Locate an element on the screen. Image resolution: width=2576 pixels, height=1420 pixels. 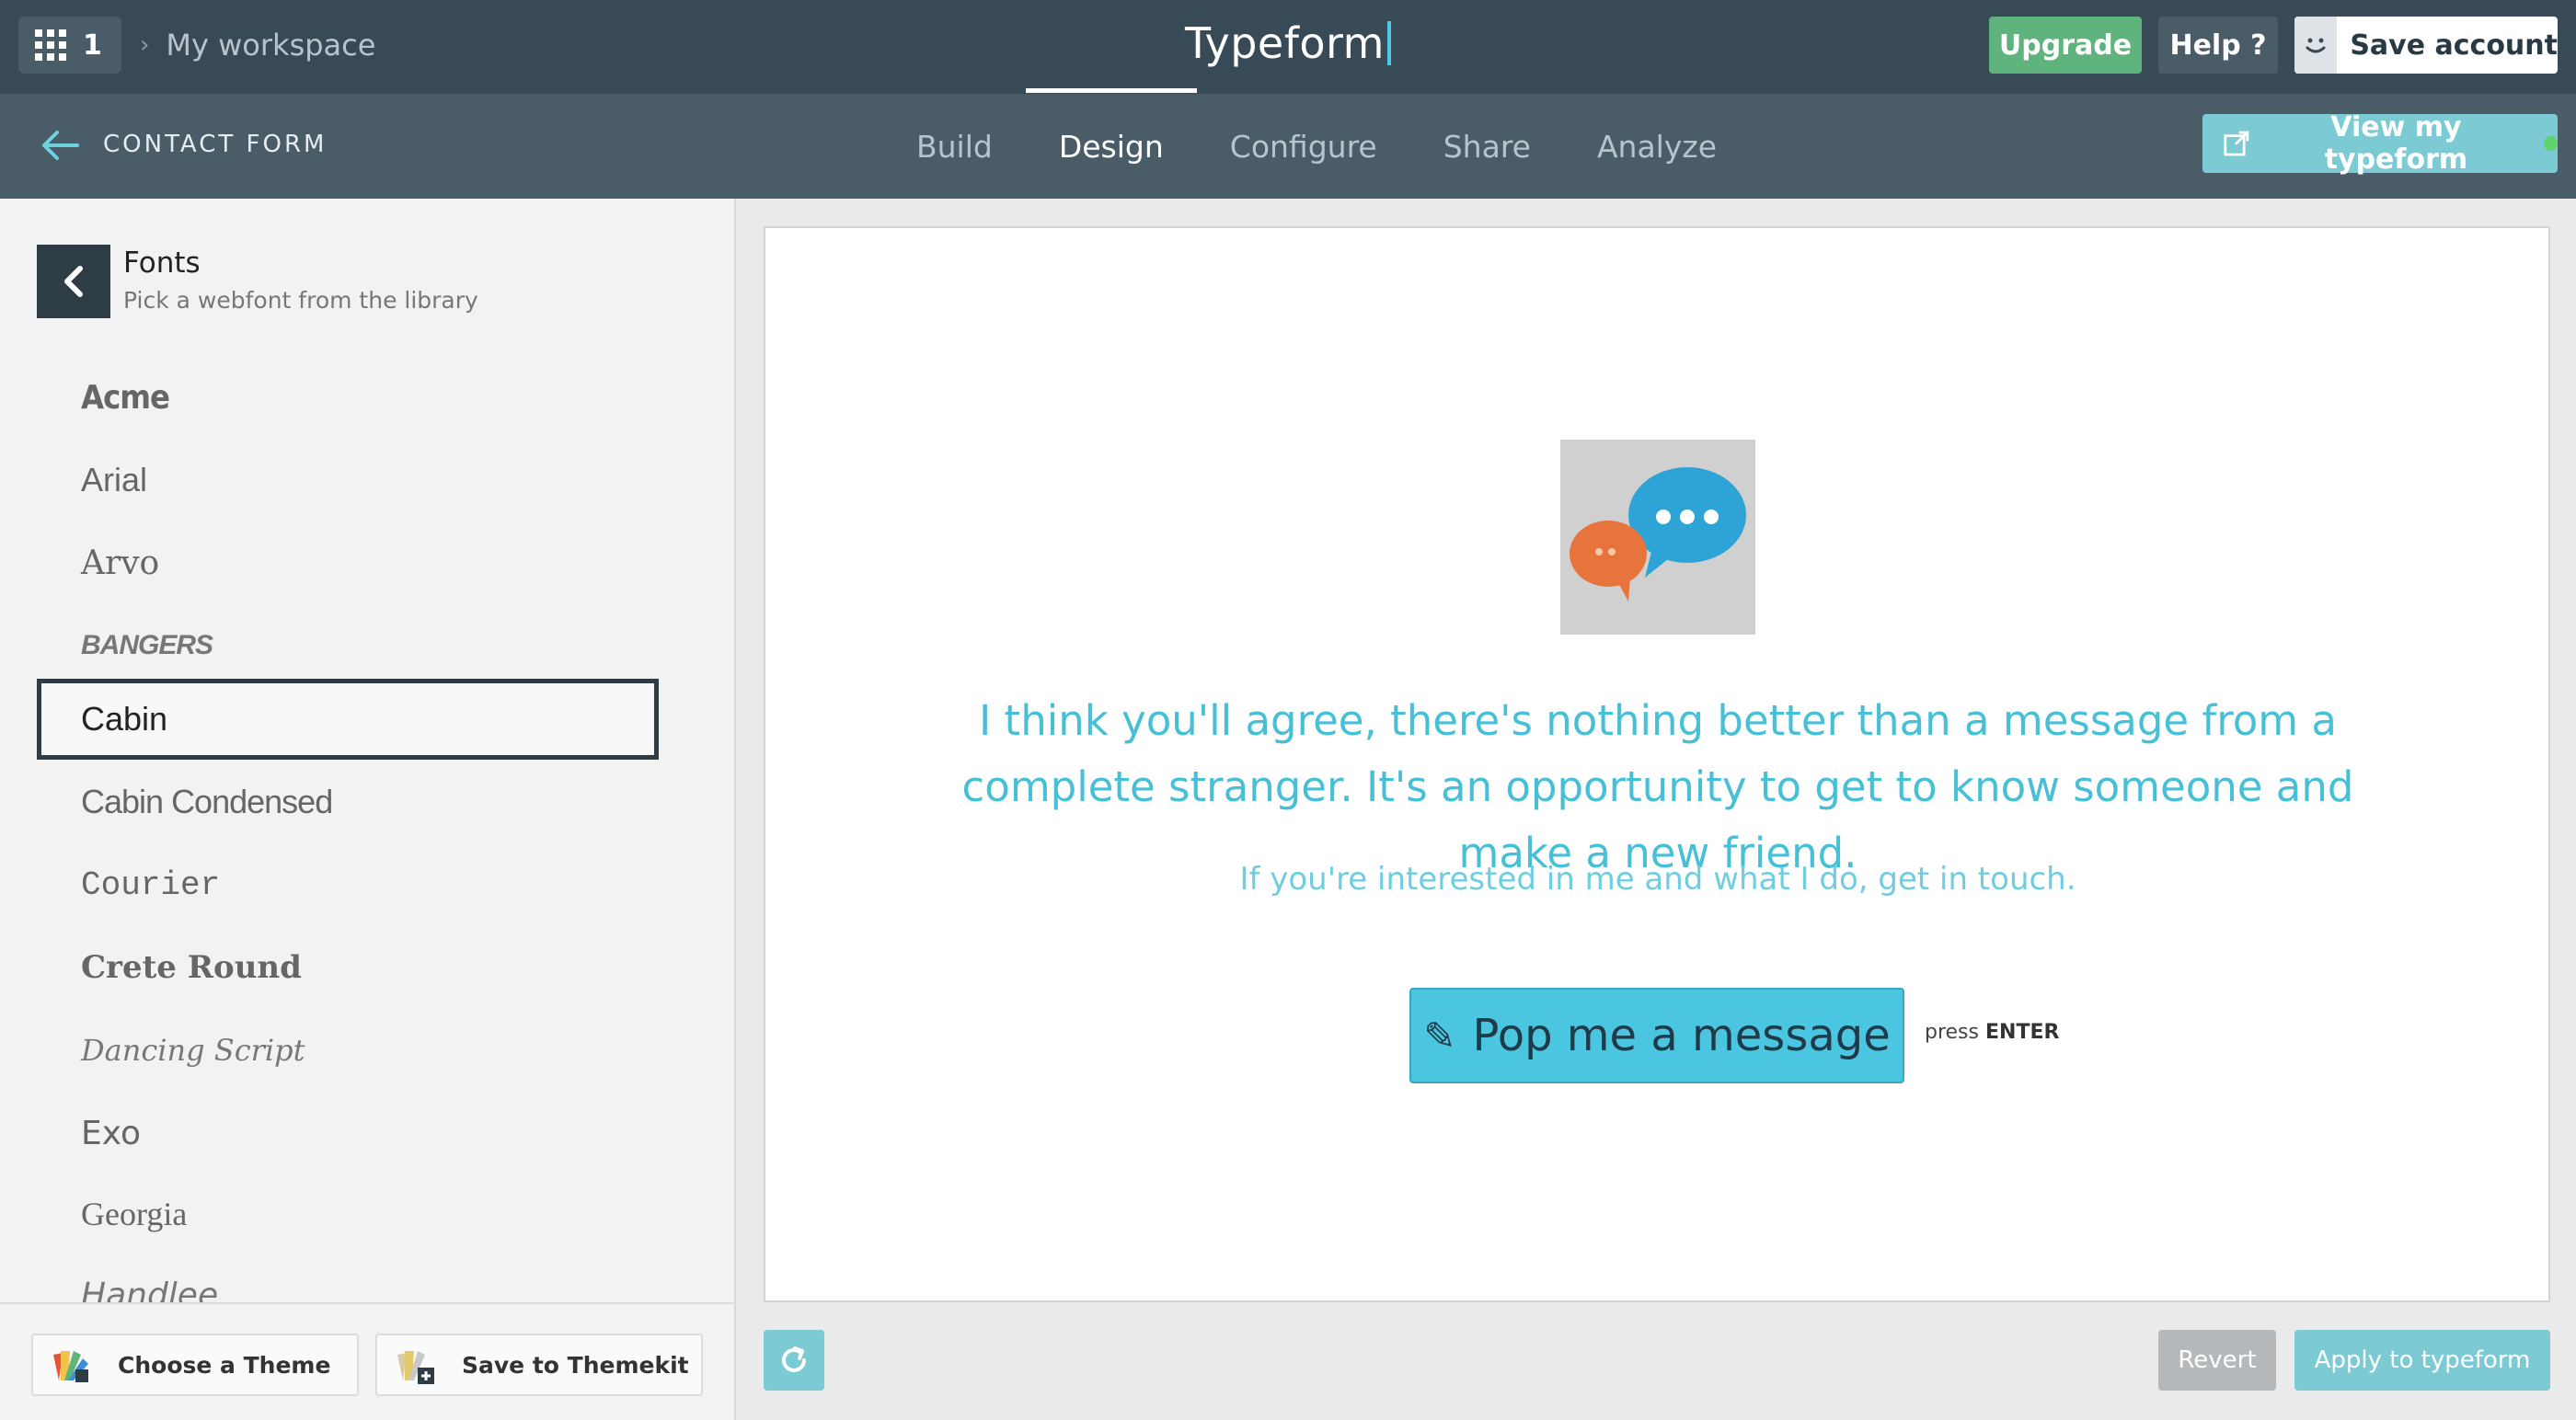
save-to-themekit-label: Save to Themekit is located at coordinates (575, 1365).